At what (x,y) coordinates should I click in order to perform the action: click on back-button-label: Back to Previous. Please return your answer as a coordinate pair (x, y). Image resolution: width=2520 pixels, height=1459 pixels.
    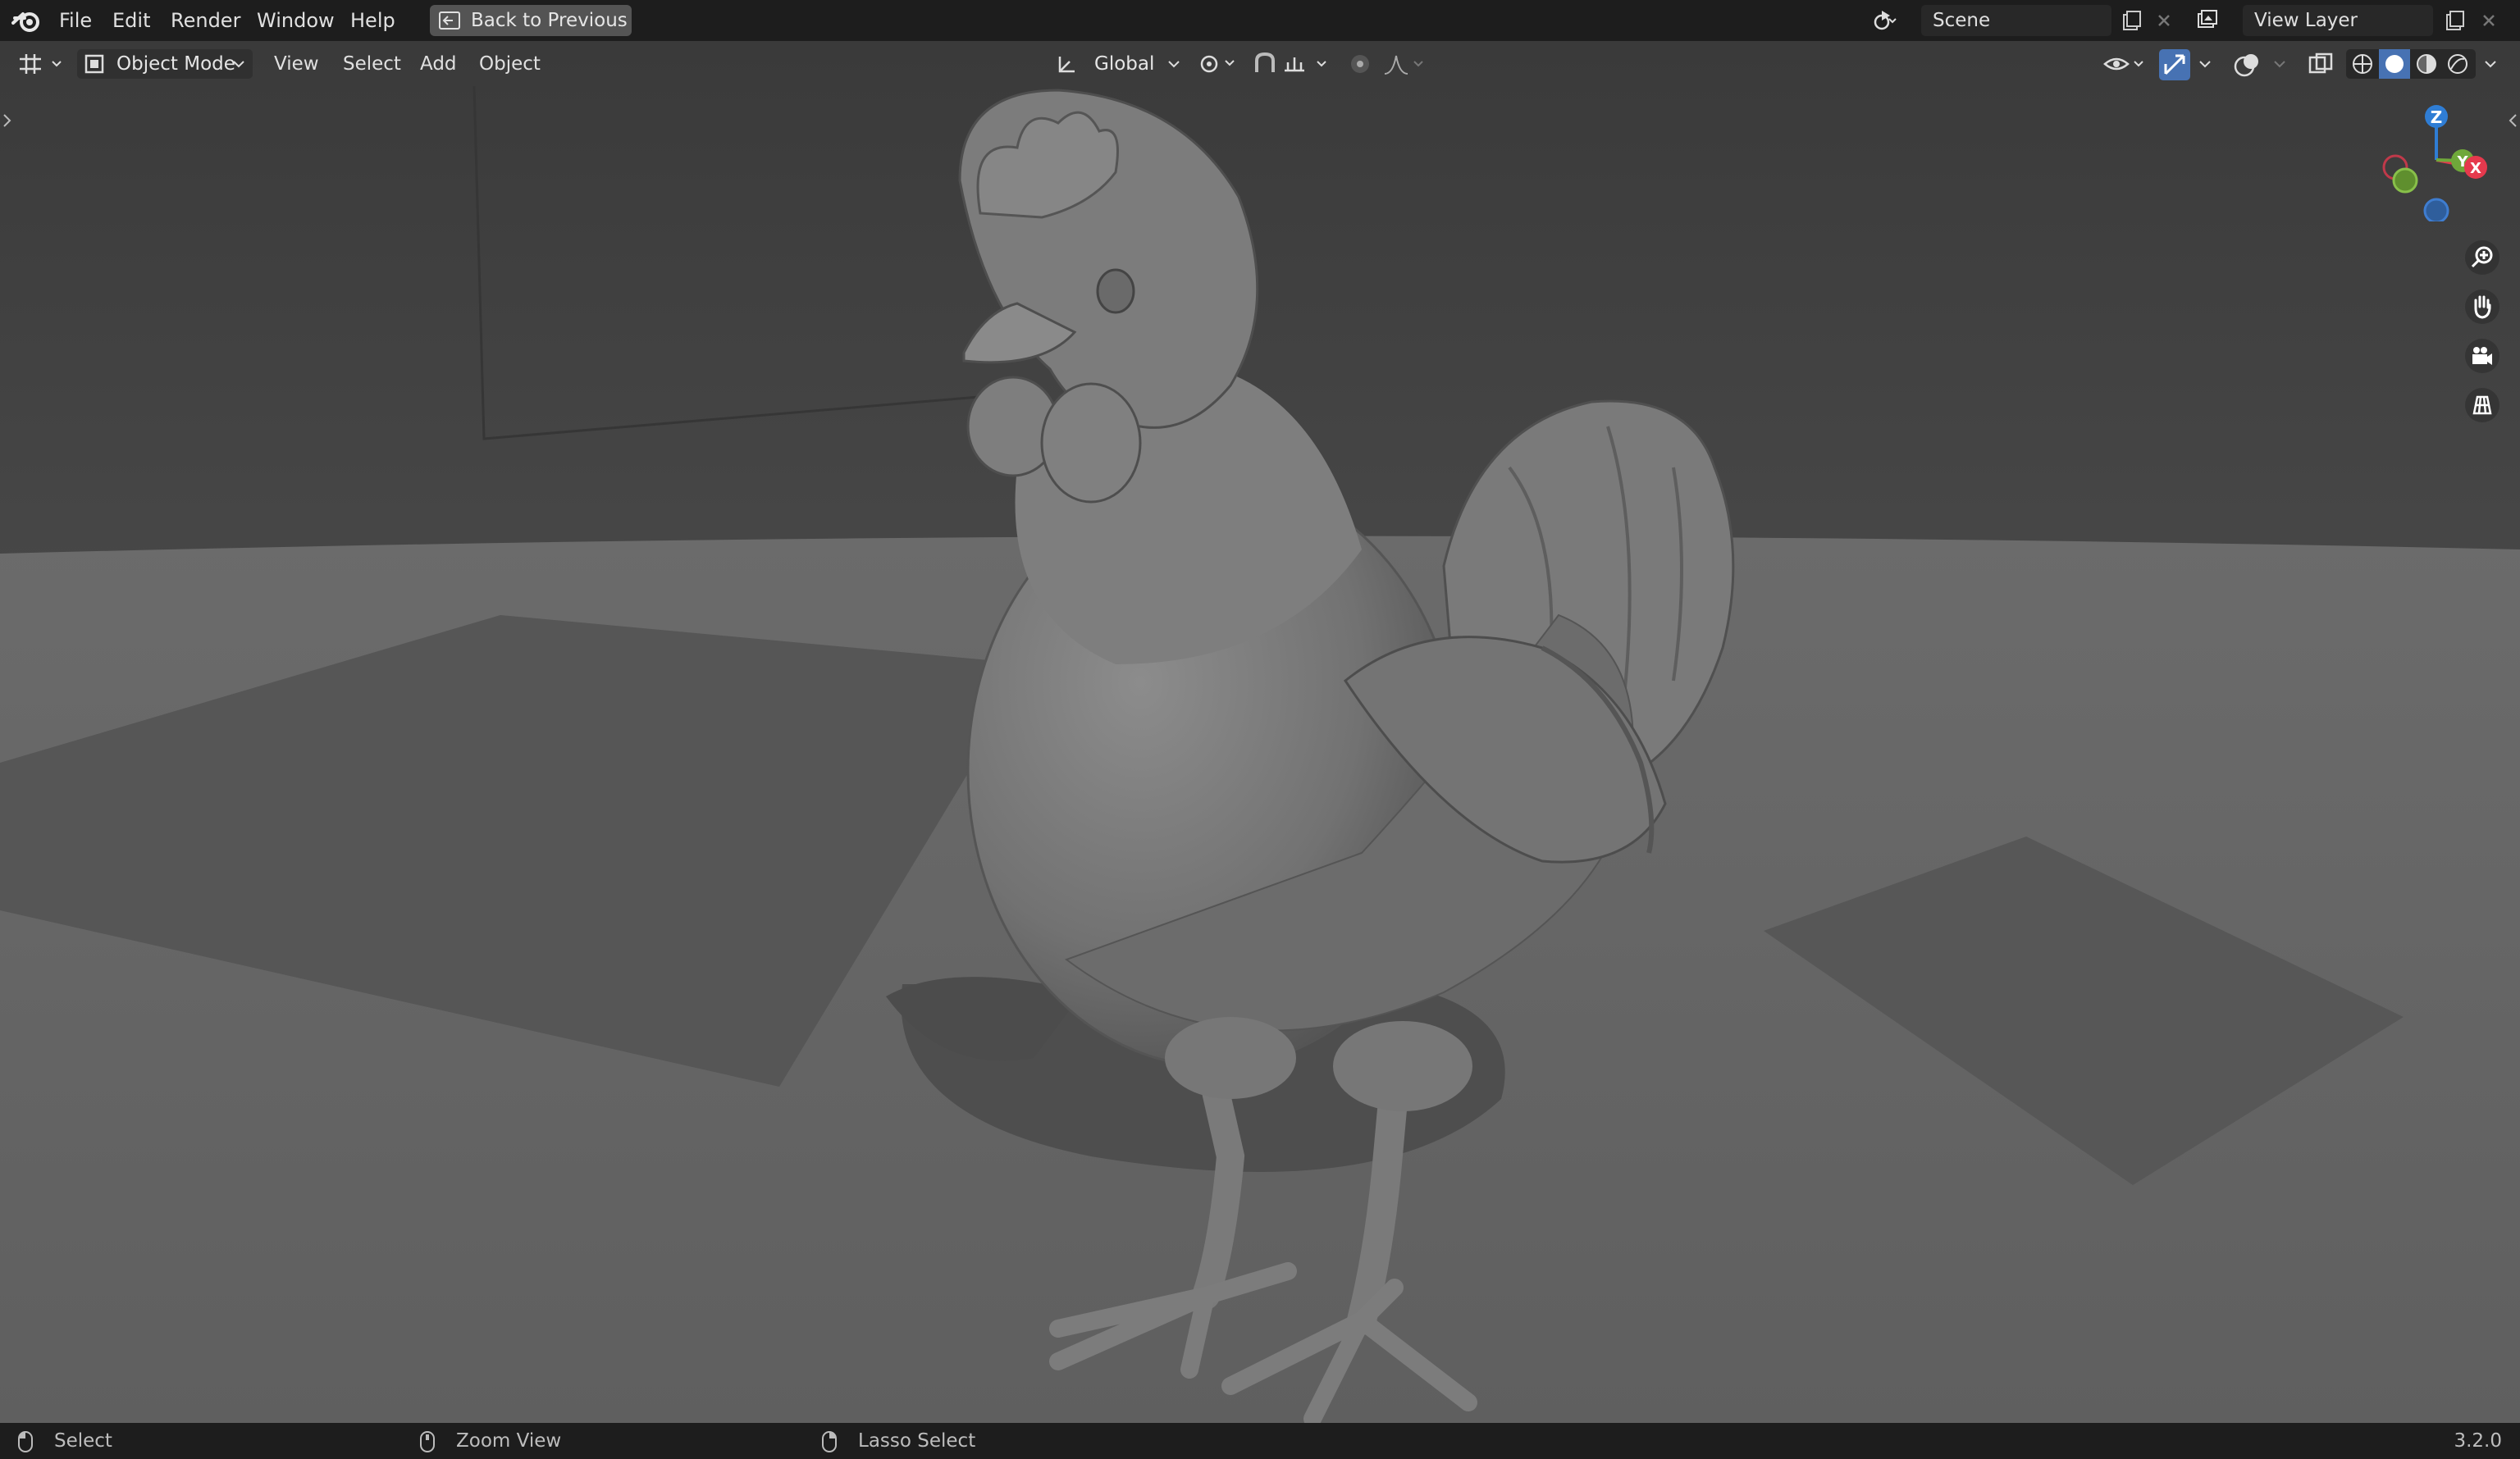
    Looking at the image, I should click on (549, 20).